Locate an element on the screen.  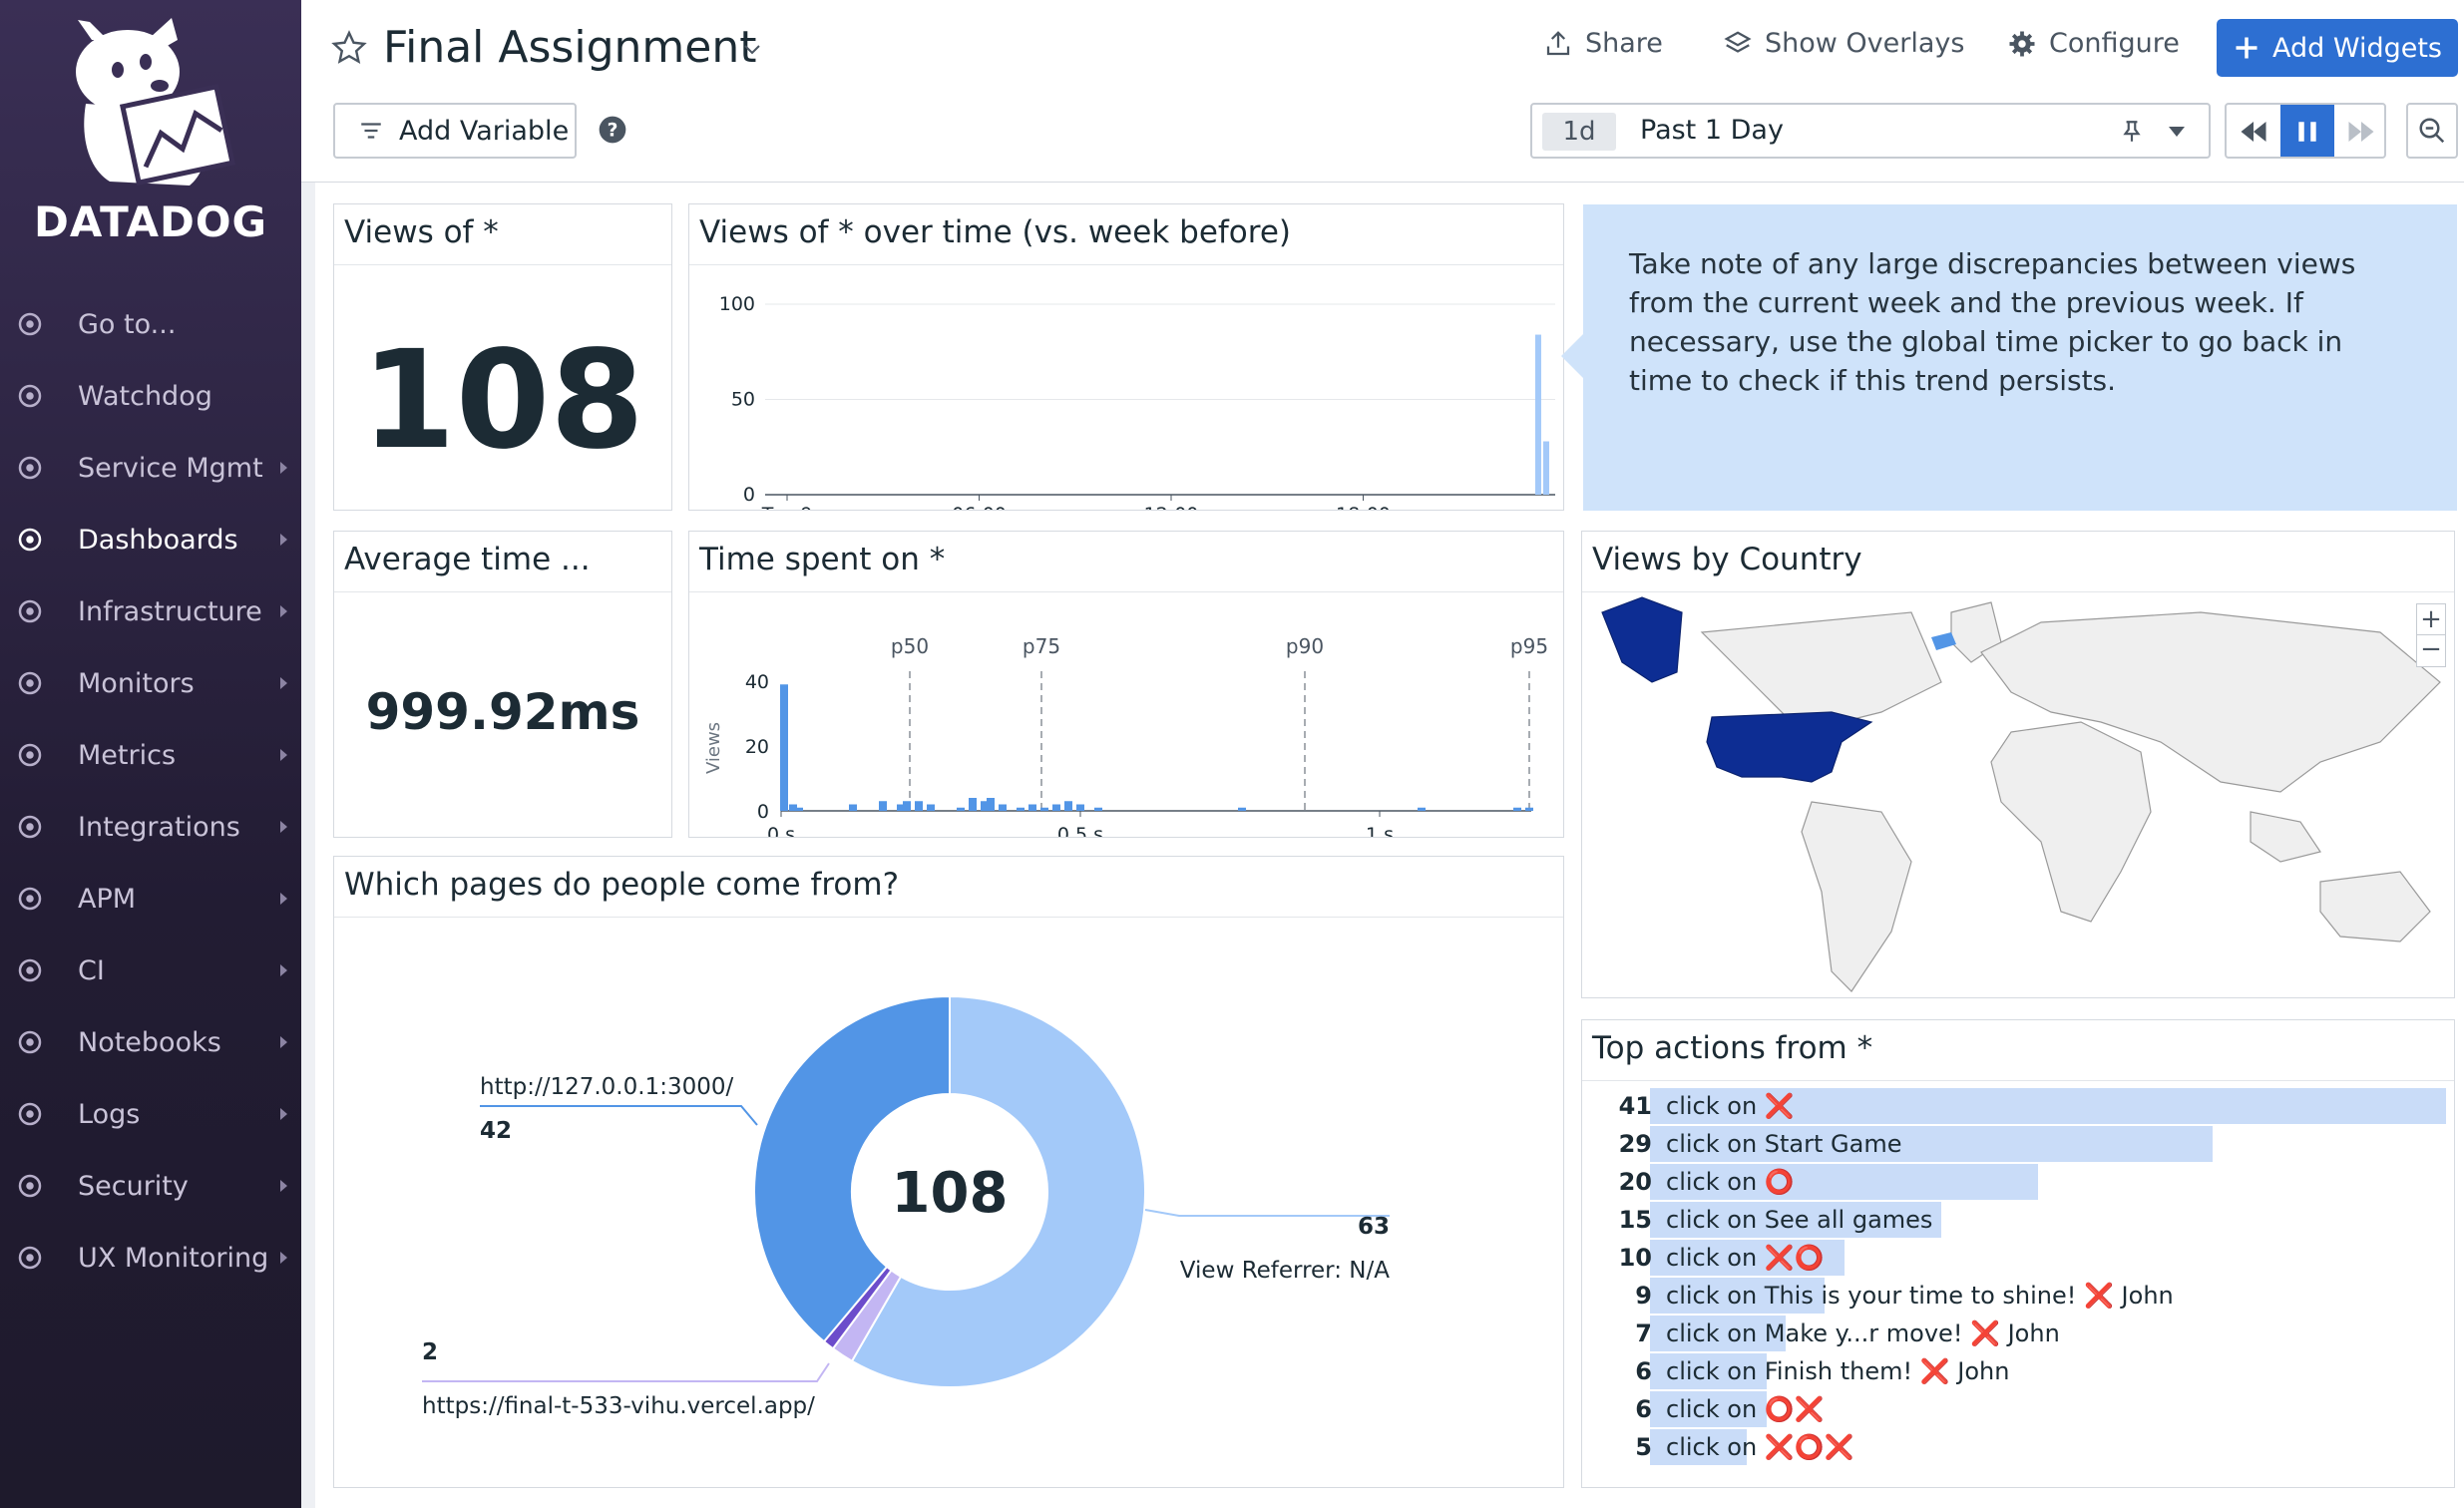
help-icon: ? is located at coordinates (612, 130).